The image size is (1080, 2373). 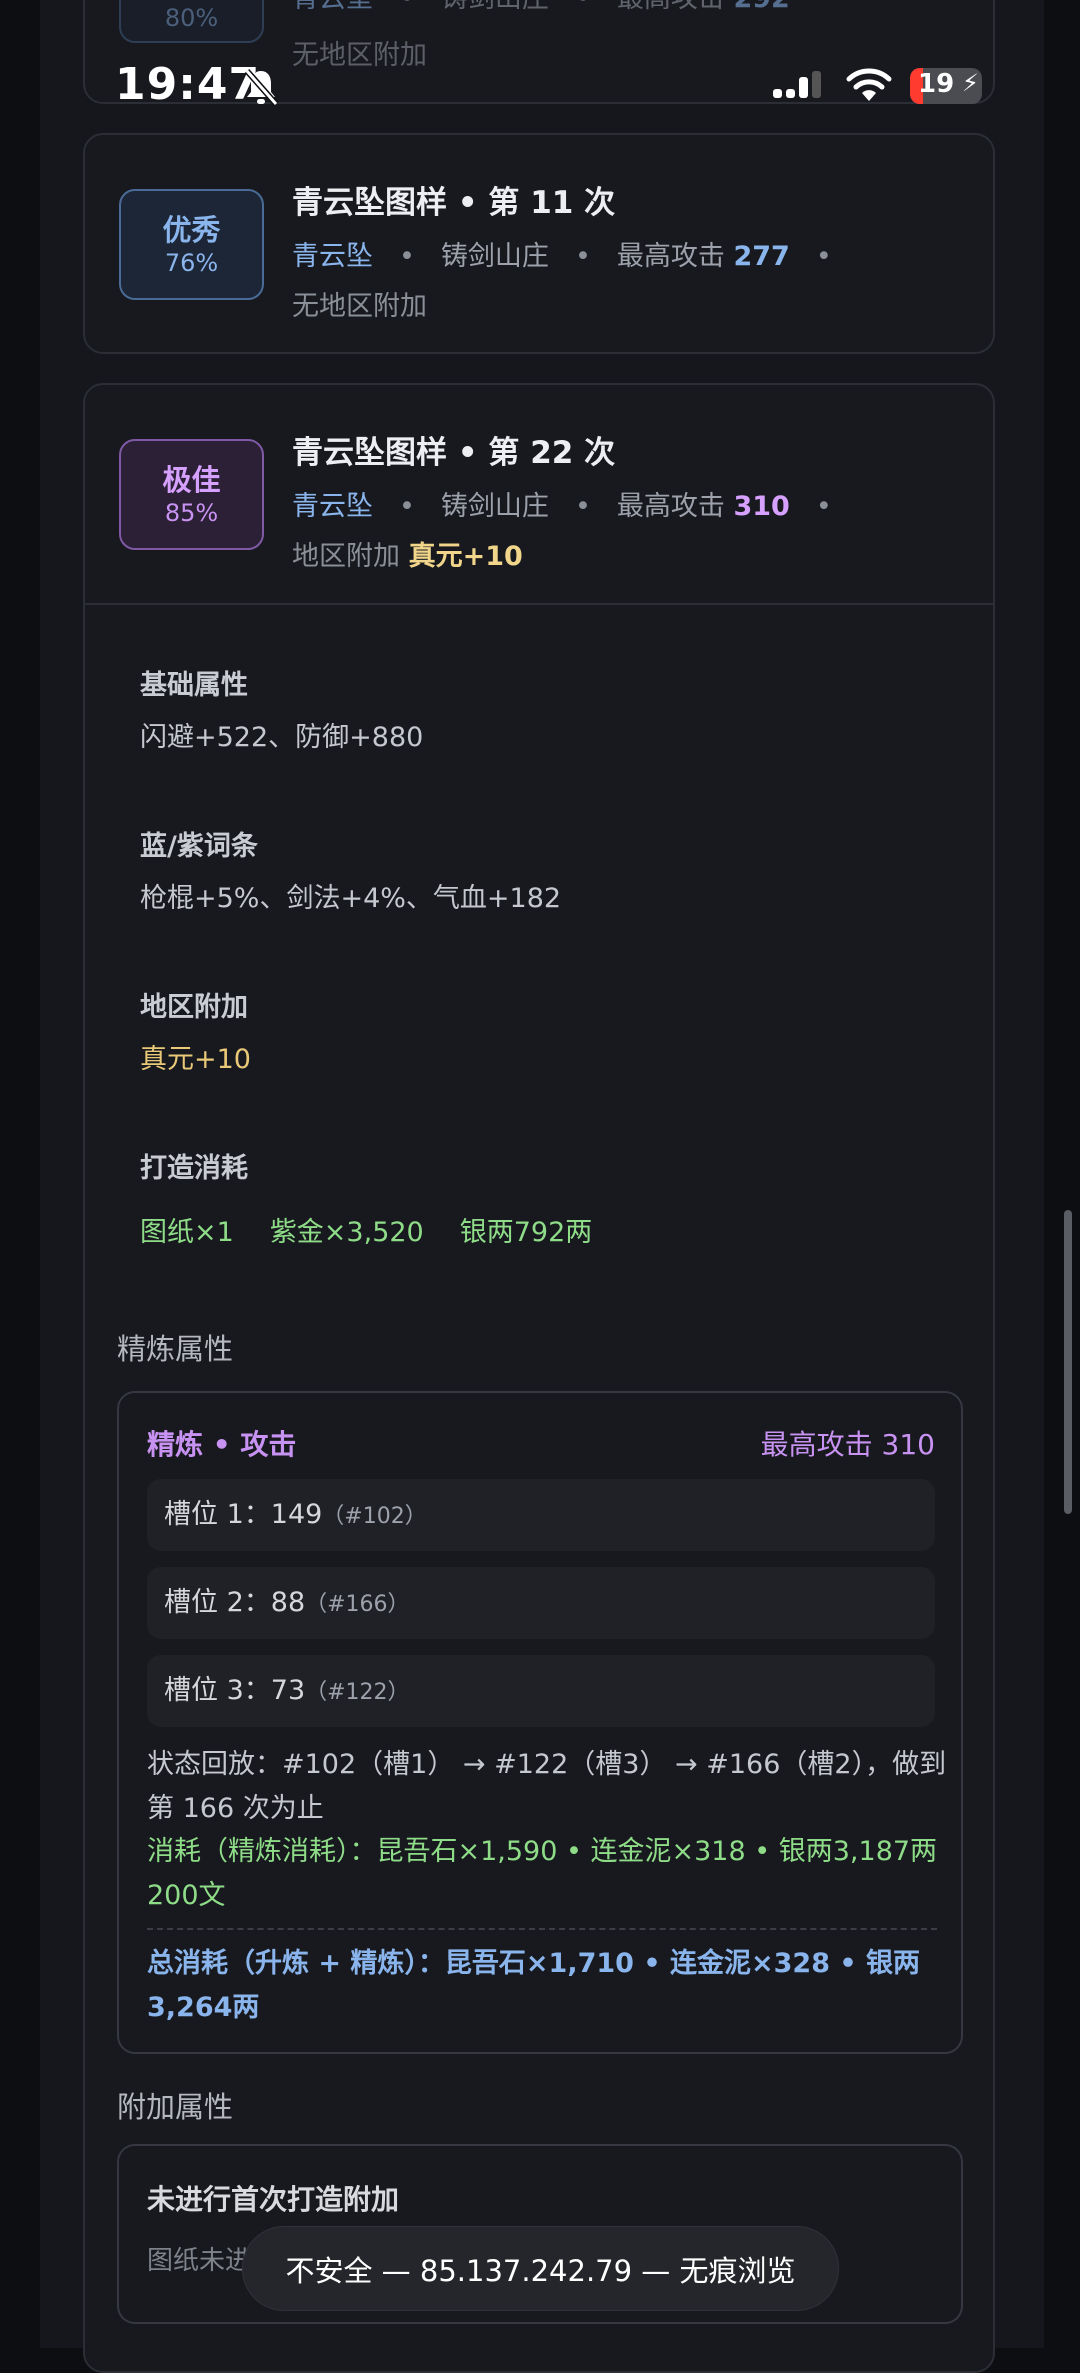 What do you see at coordinates (526, 1232) in the screenshot?
I see `cost-item: 银两792两` at bounding box center [526, 1232].